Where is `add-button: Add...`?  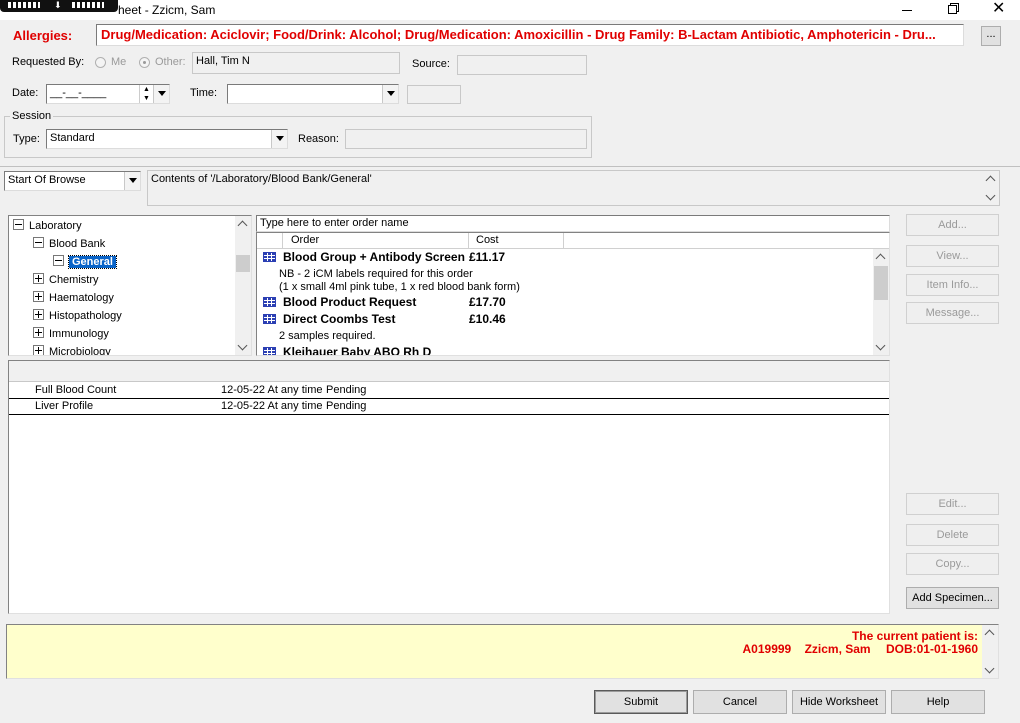
add-button: Add... is located at coordinates (952, 225).